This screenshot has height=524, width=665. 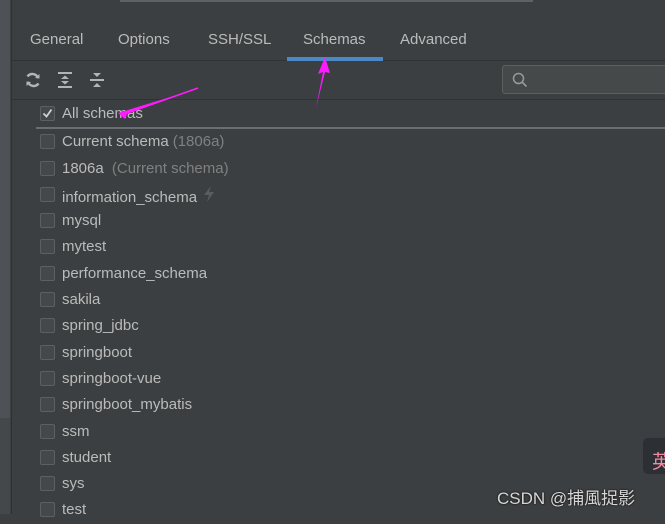 I want to click on schema-name: sys, so click(x=73, y=484).